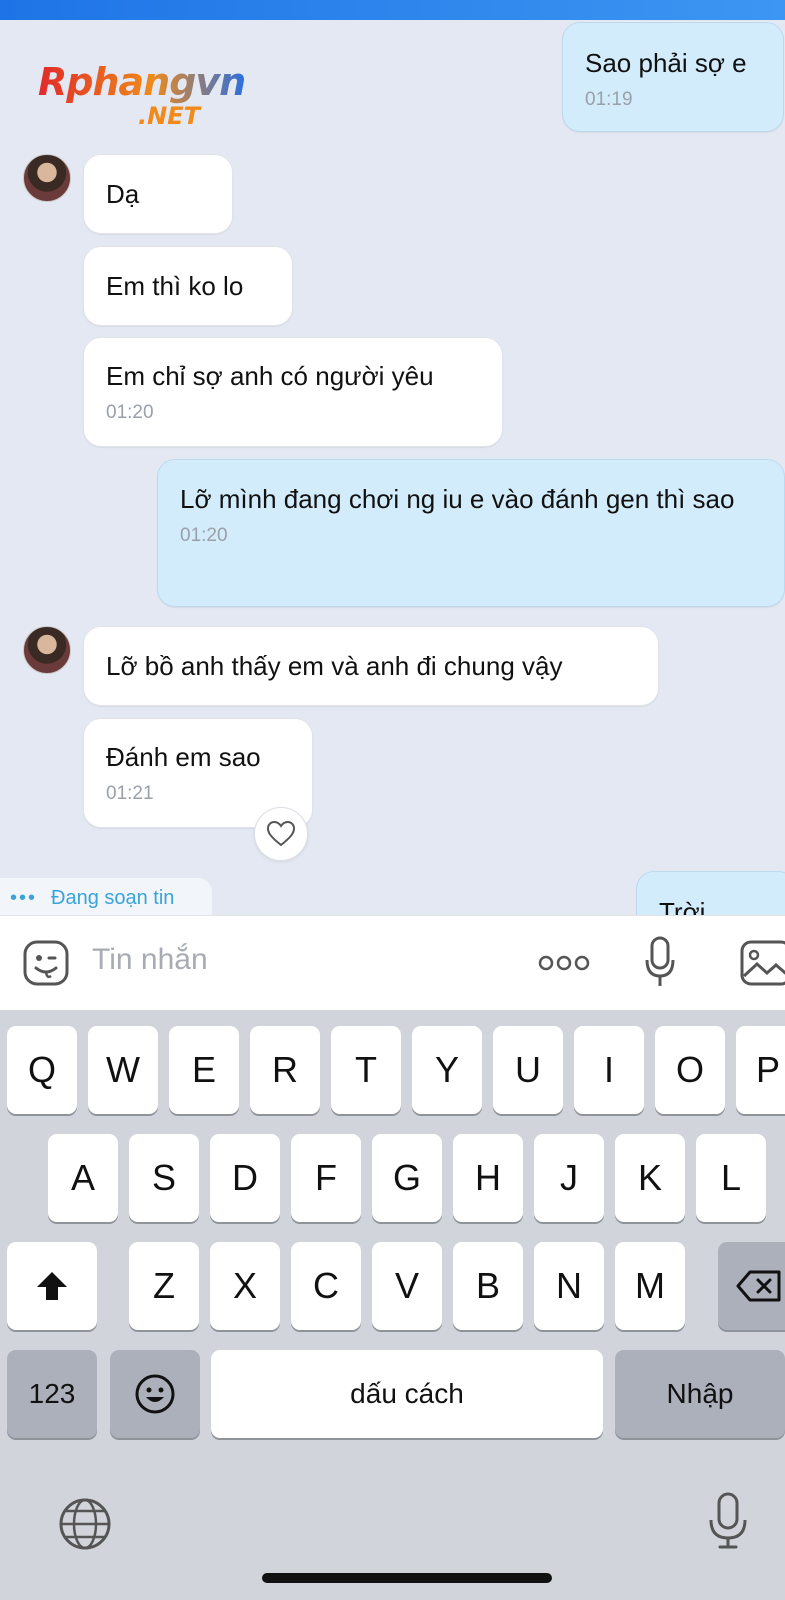  Describe the element at coordinates (682, 906) in the screenshot. I see `message-text: Trời` at that location.